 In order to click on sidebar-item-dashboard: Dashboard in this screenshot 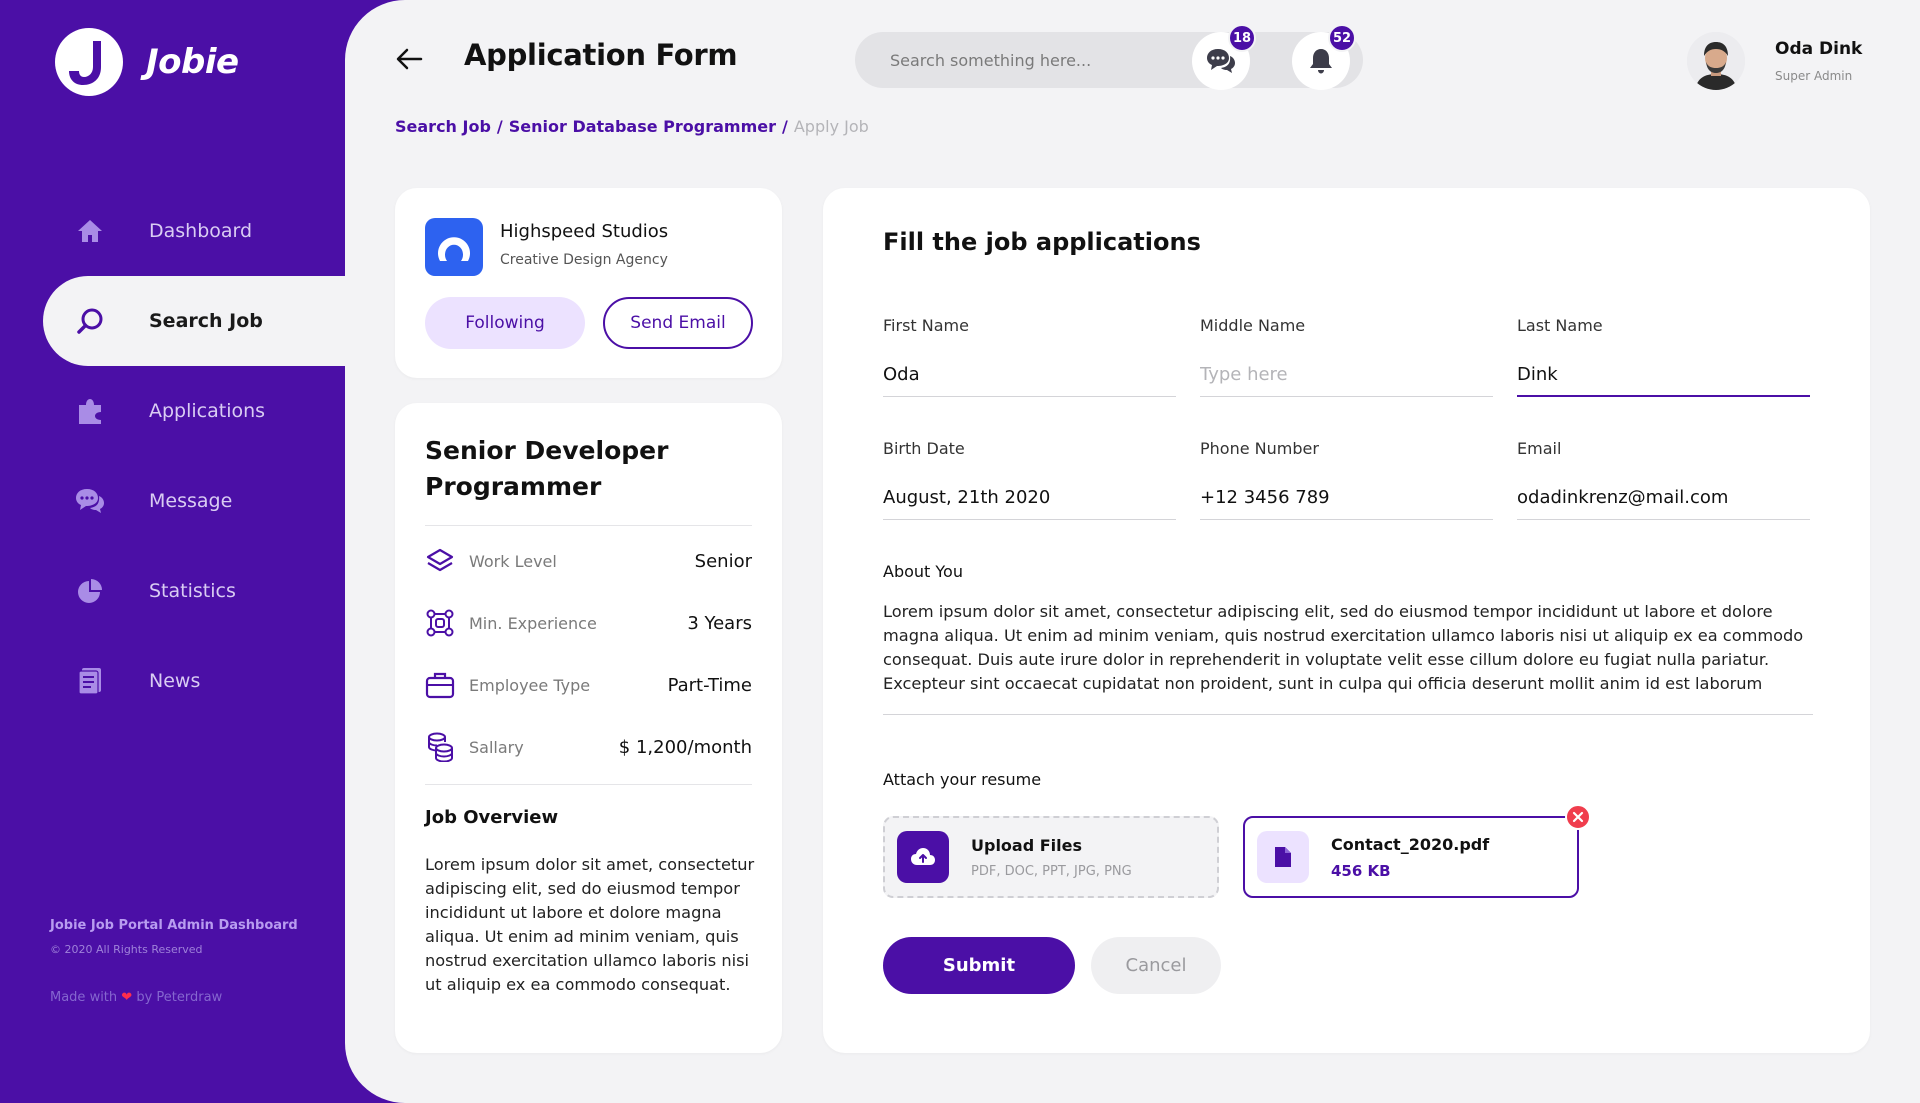, I will do `click(180, 231)`.